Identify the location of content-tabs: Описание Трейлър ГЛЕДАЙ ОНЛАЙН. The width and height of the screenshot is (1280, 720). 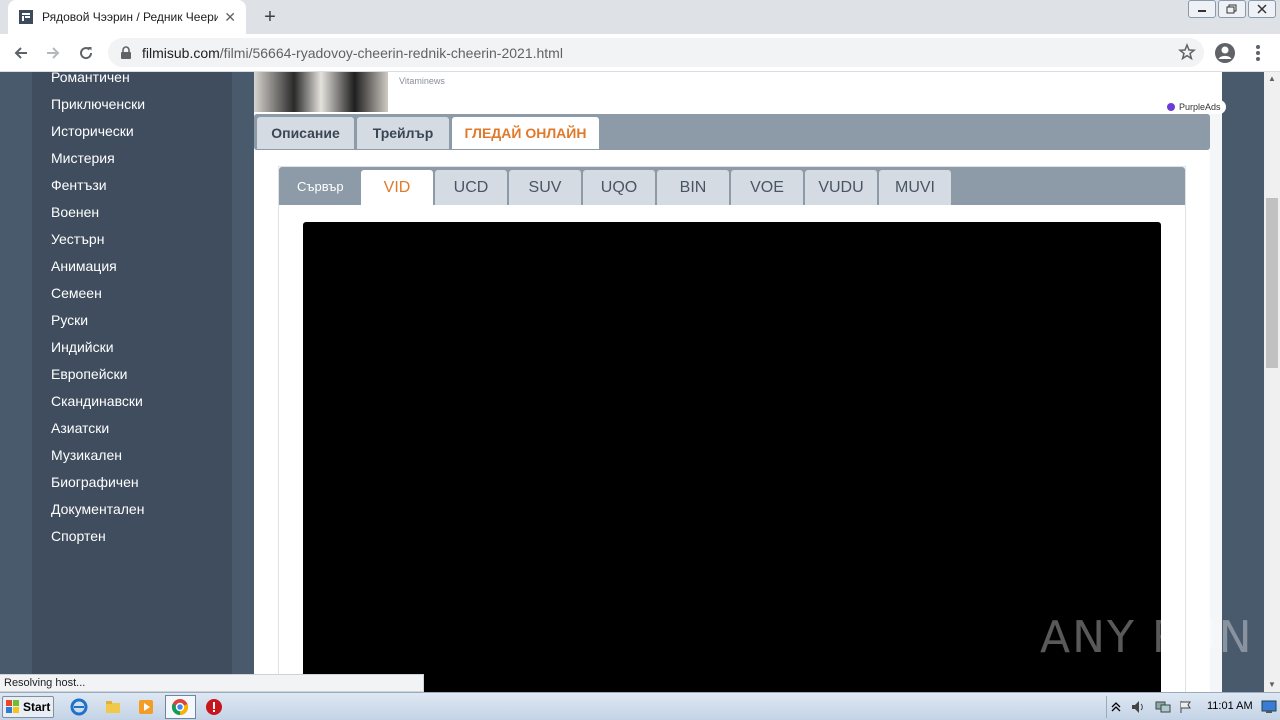
(732, 132).